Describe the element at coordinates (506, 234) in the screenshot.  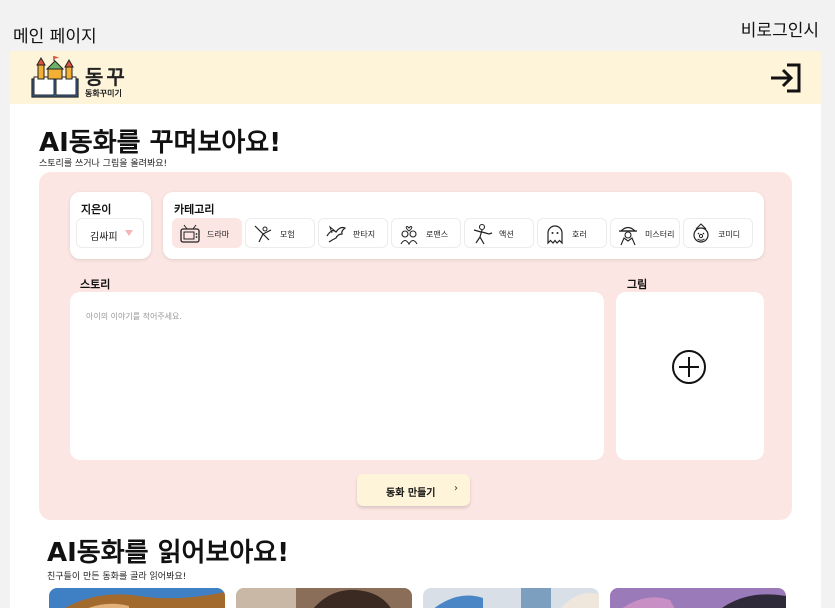
I see `category-action-label: 액션` at that location.